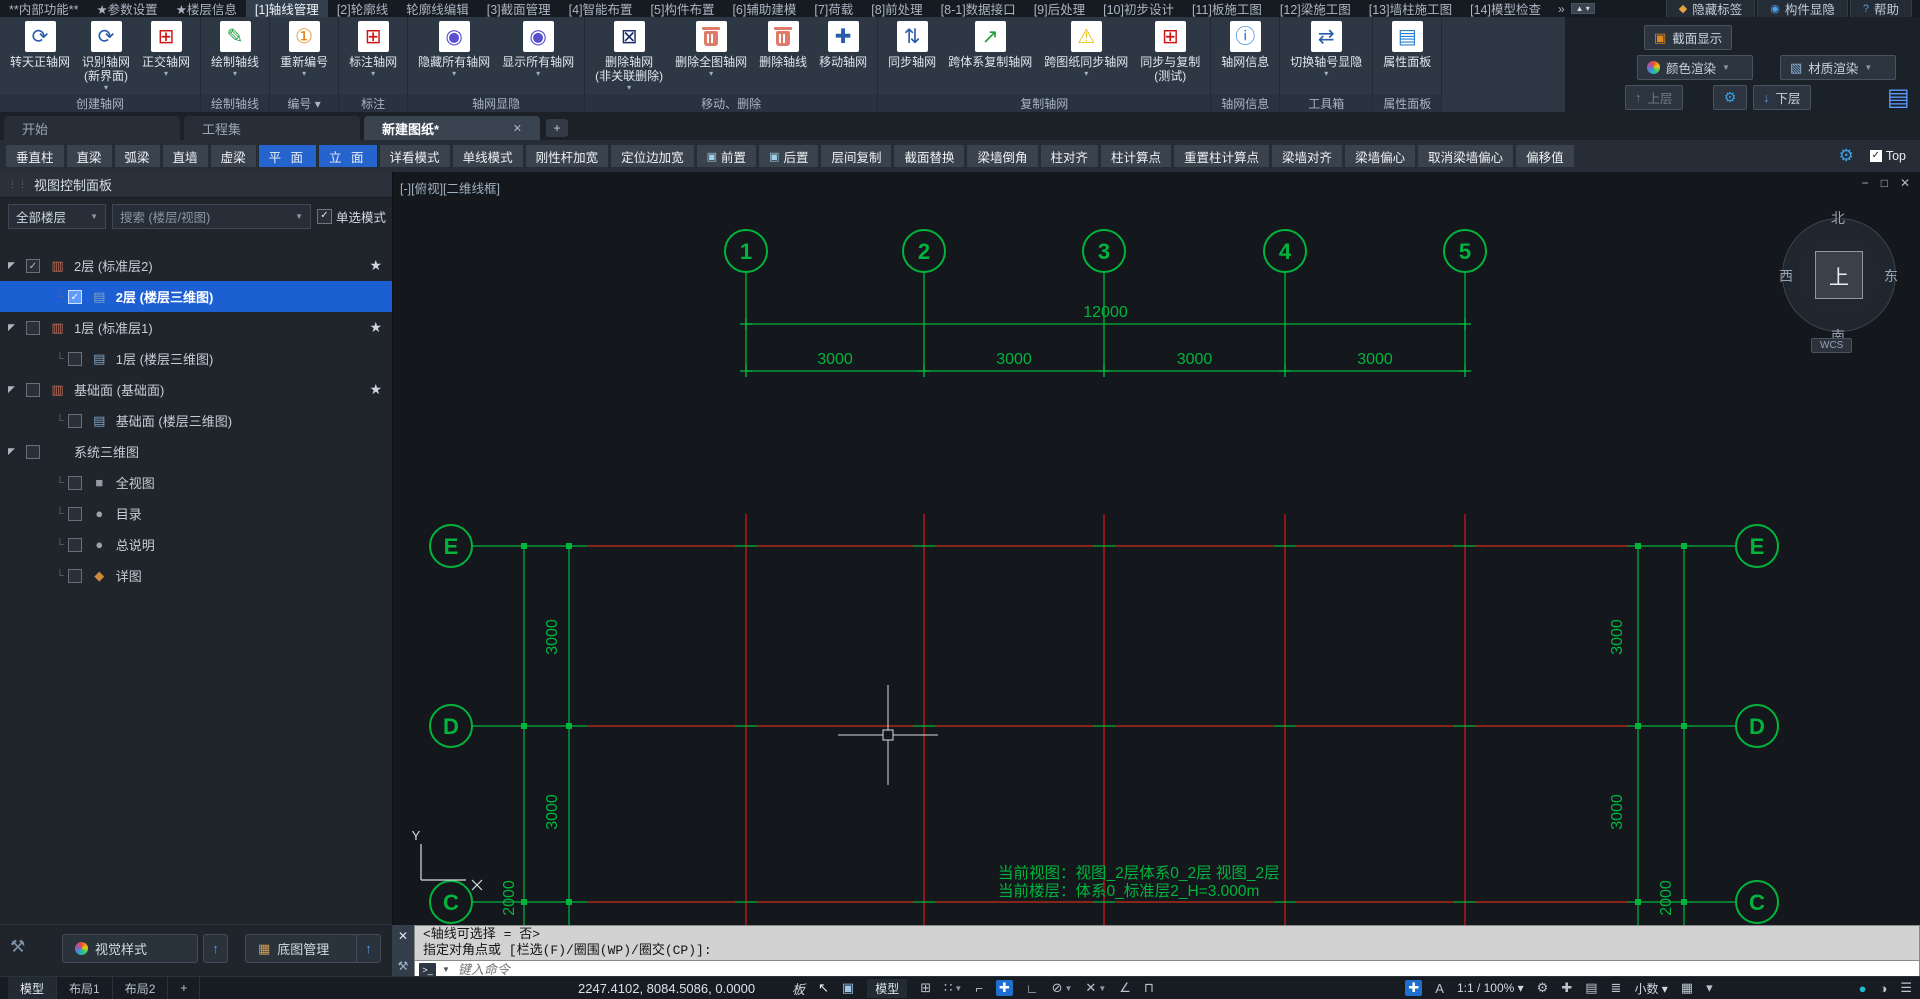 The width and height of the screenshot is (1920, 999). What do you see at coordinates (286, 8) in the screenshot?
I see `menu-item-3: [1]轴线管理` at bounding box center [286, 8].